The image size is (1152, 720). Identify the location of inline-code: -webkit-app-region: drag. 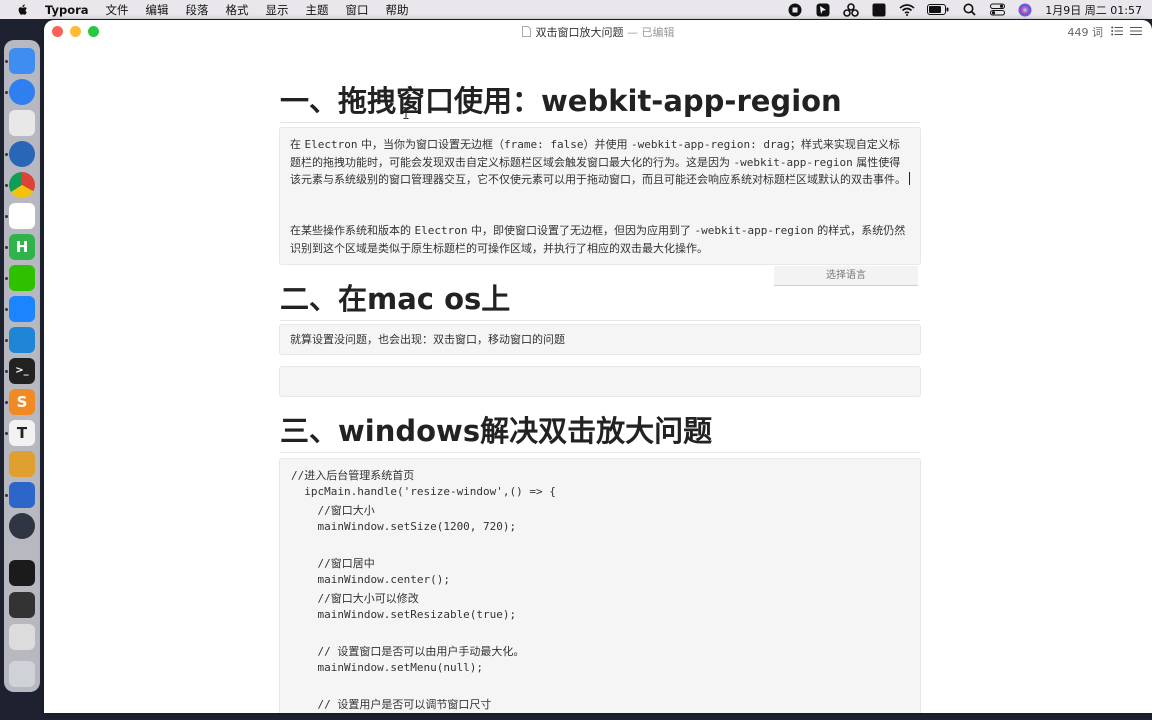
(710, 144).